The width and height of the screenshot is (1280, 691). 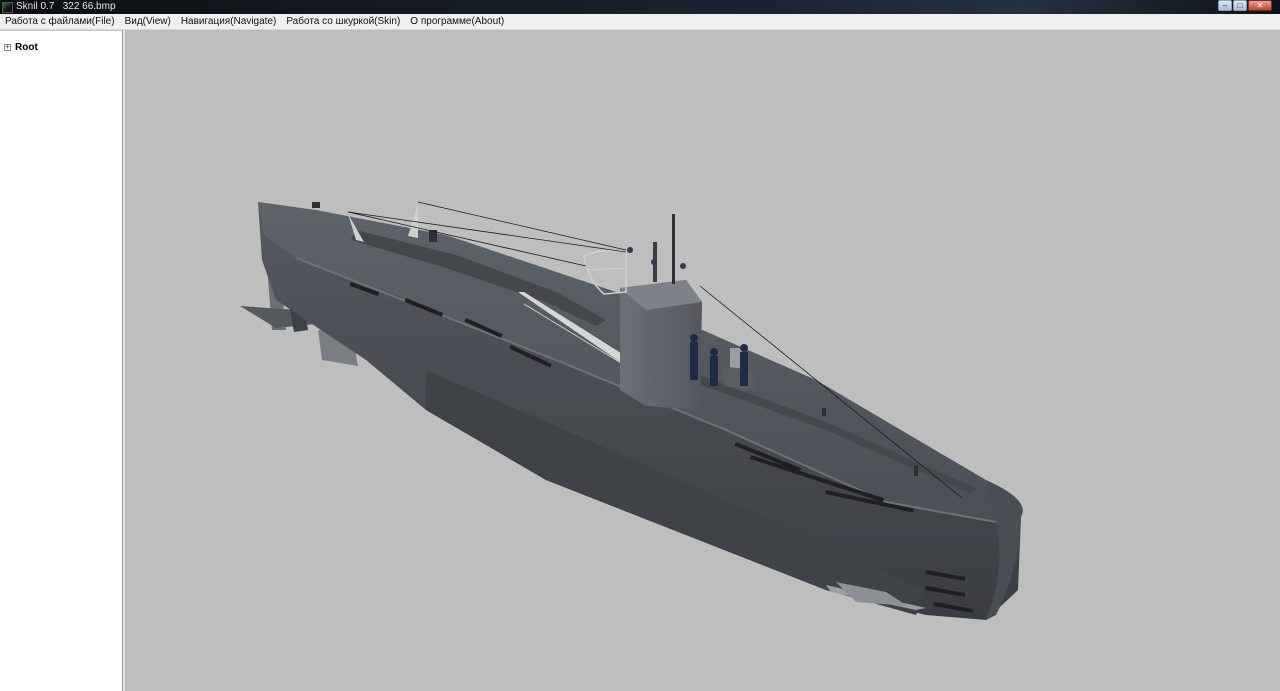 I want to click on minimize-button: –, so click(x=1225, y=5).